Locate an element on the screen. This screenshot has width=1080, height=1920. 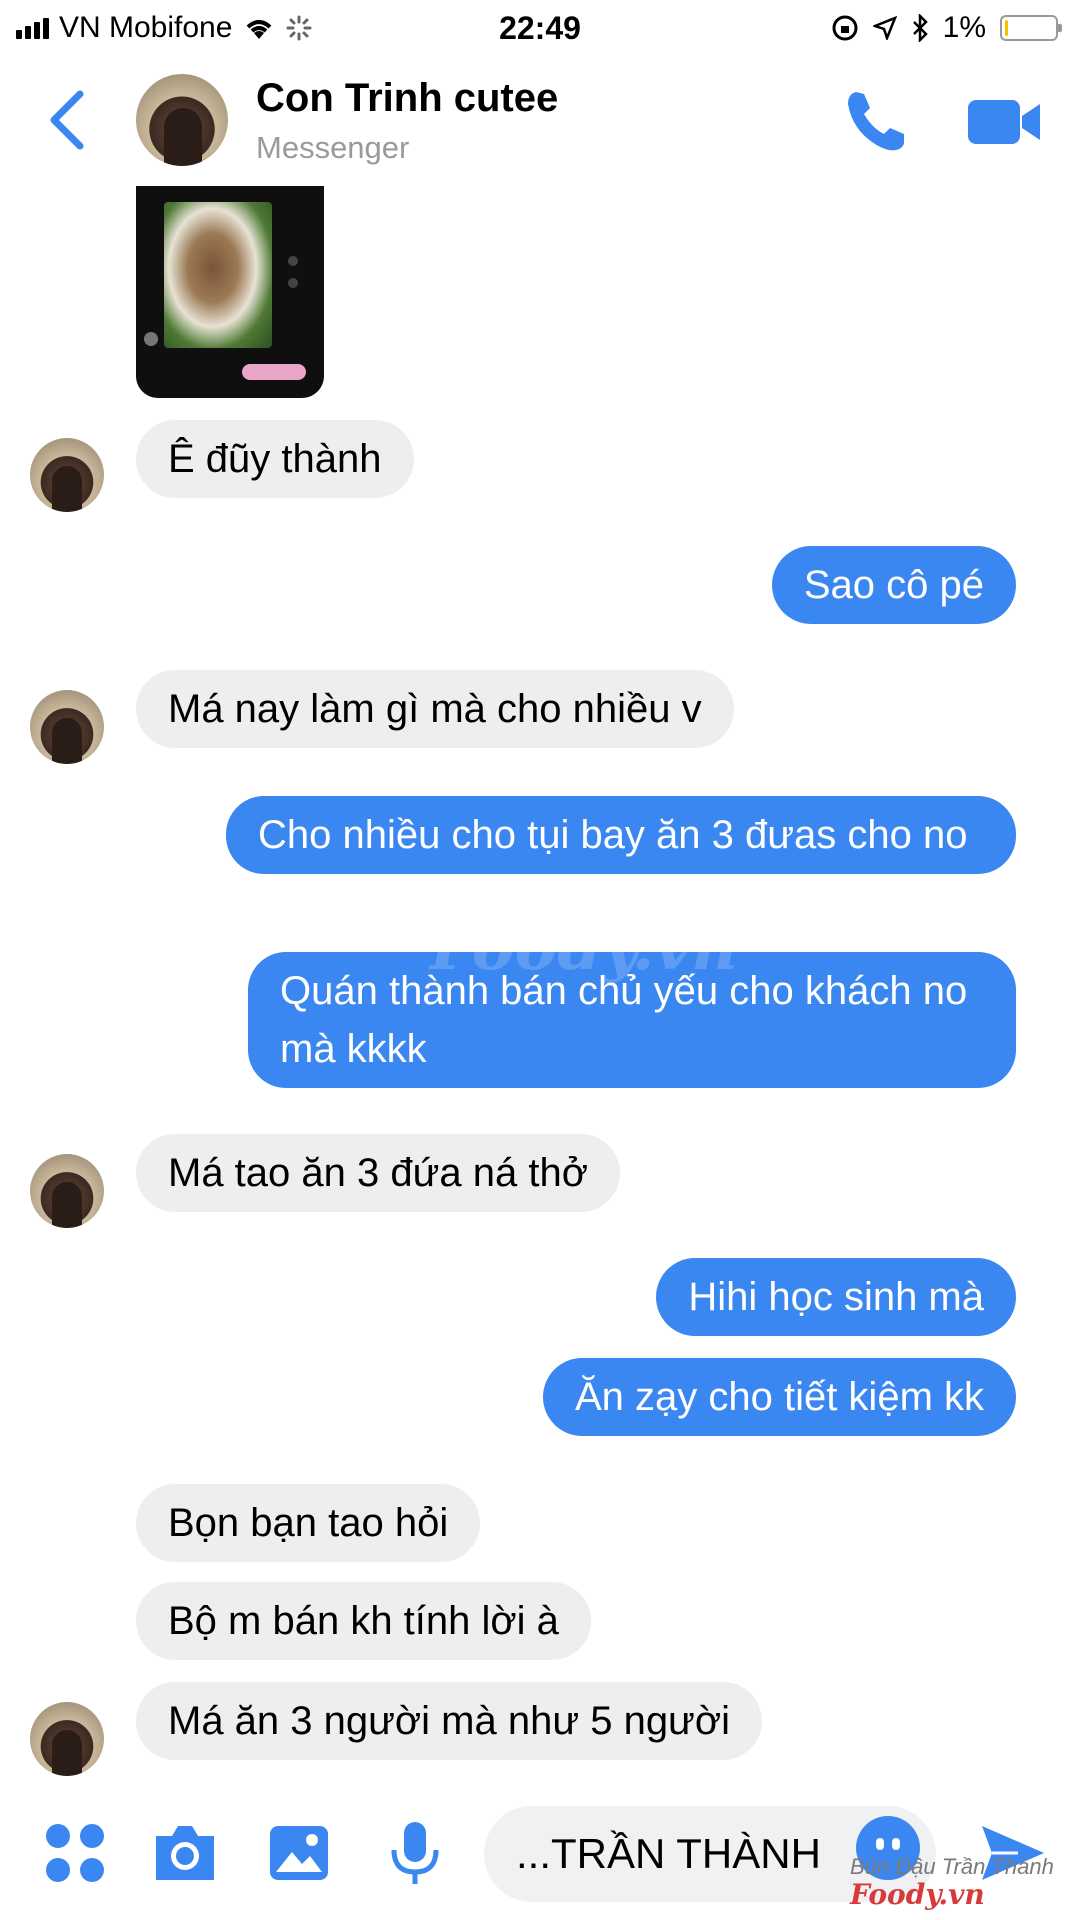
phone-call-button is located at coordinates (877, 121).